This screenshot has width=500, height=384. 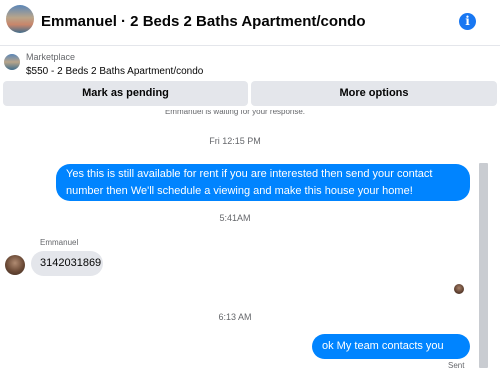 I want to click on listing-title: $550 - 2 Beds 2 Baths Apartment/condo, so click(x=115, y=71).